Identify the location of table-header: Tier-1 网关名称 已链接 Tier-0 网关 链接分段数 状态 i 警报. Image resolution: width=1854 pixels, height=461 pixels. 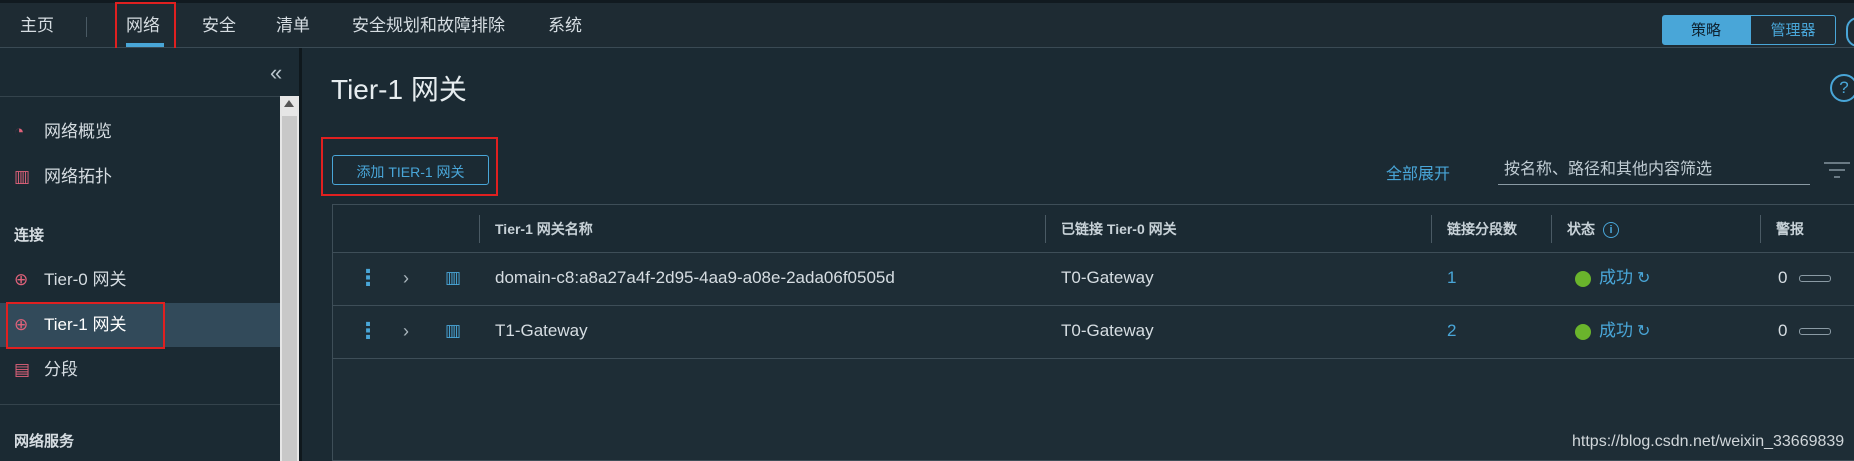
(1093, 229).